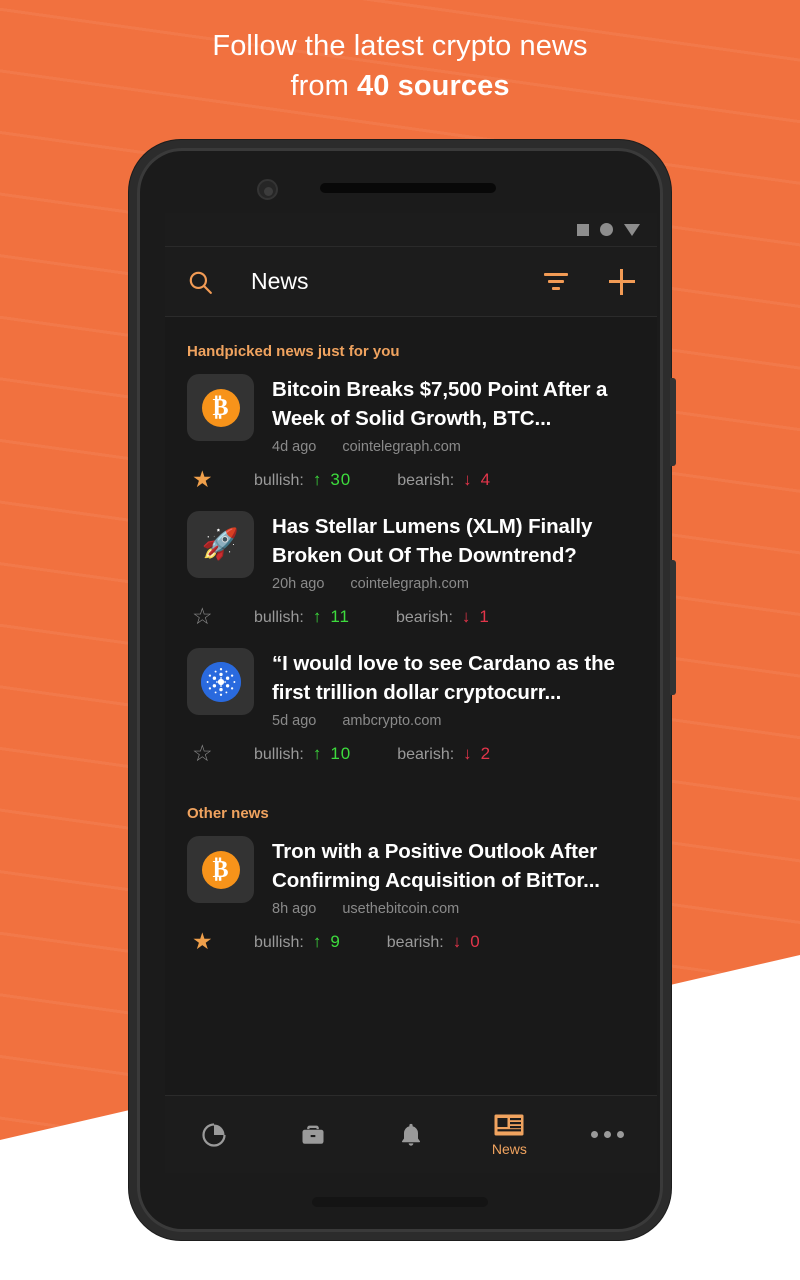 This screenshot has height=1280, width=800. I want to click on nav-item-portfolio-chart, so click(214, 1135).